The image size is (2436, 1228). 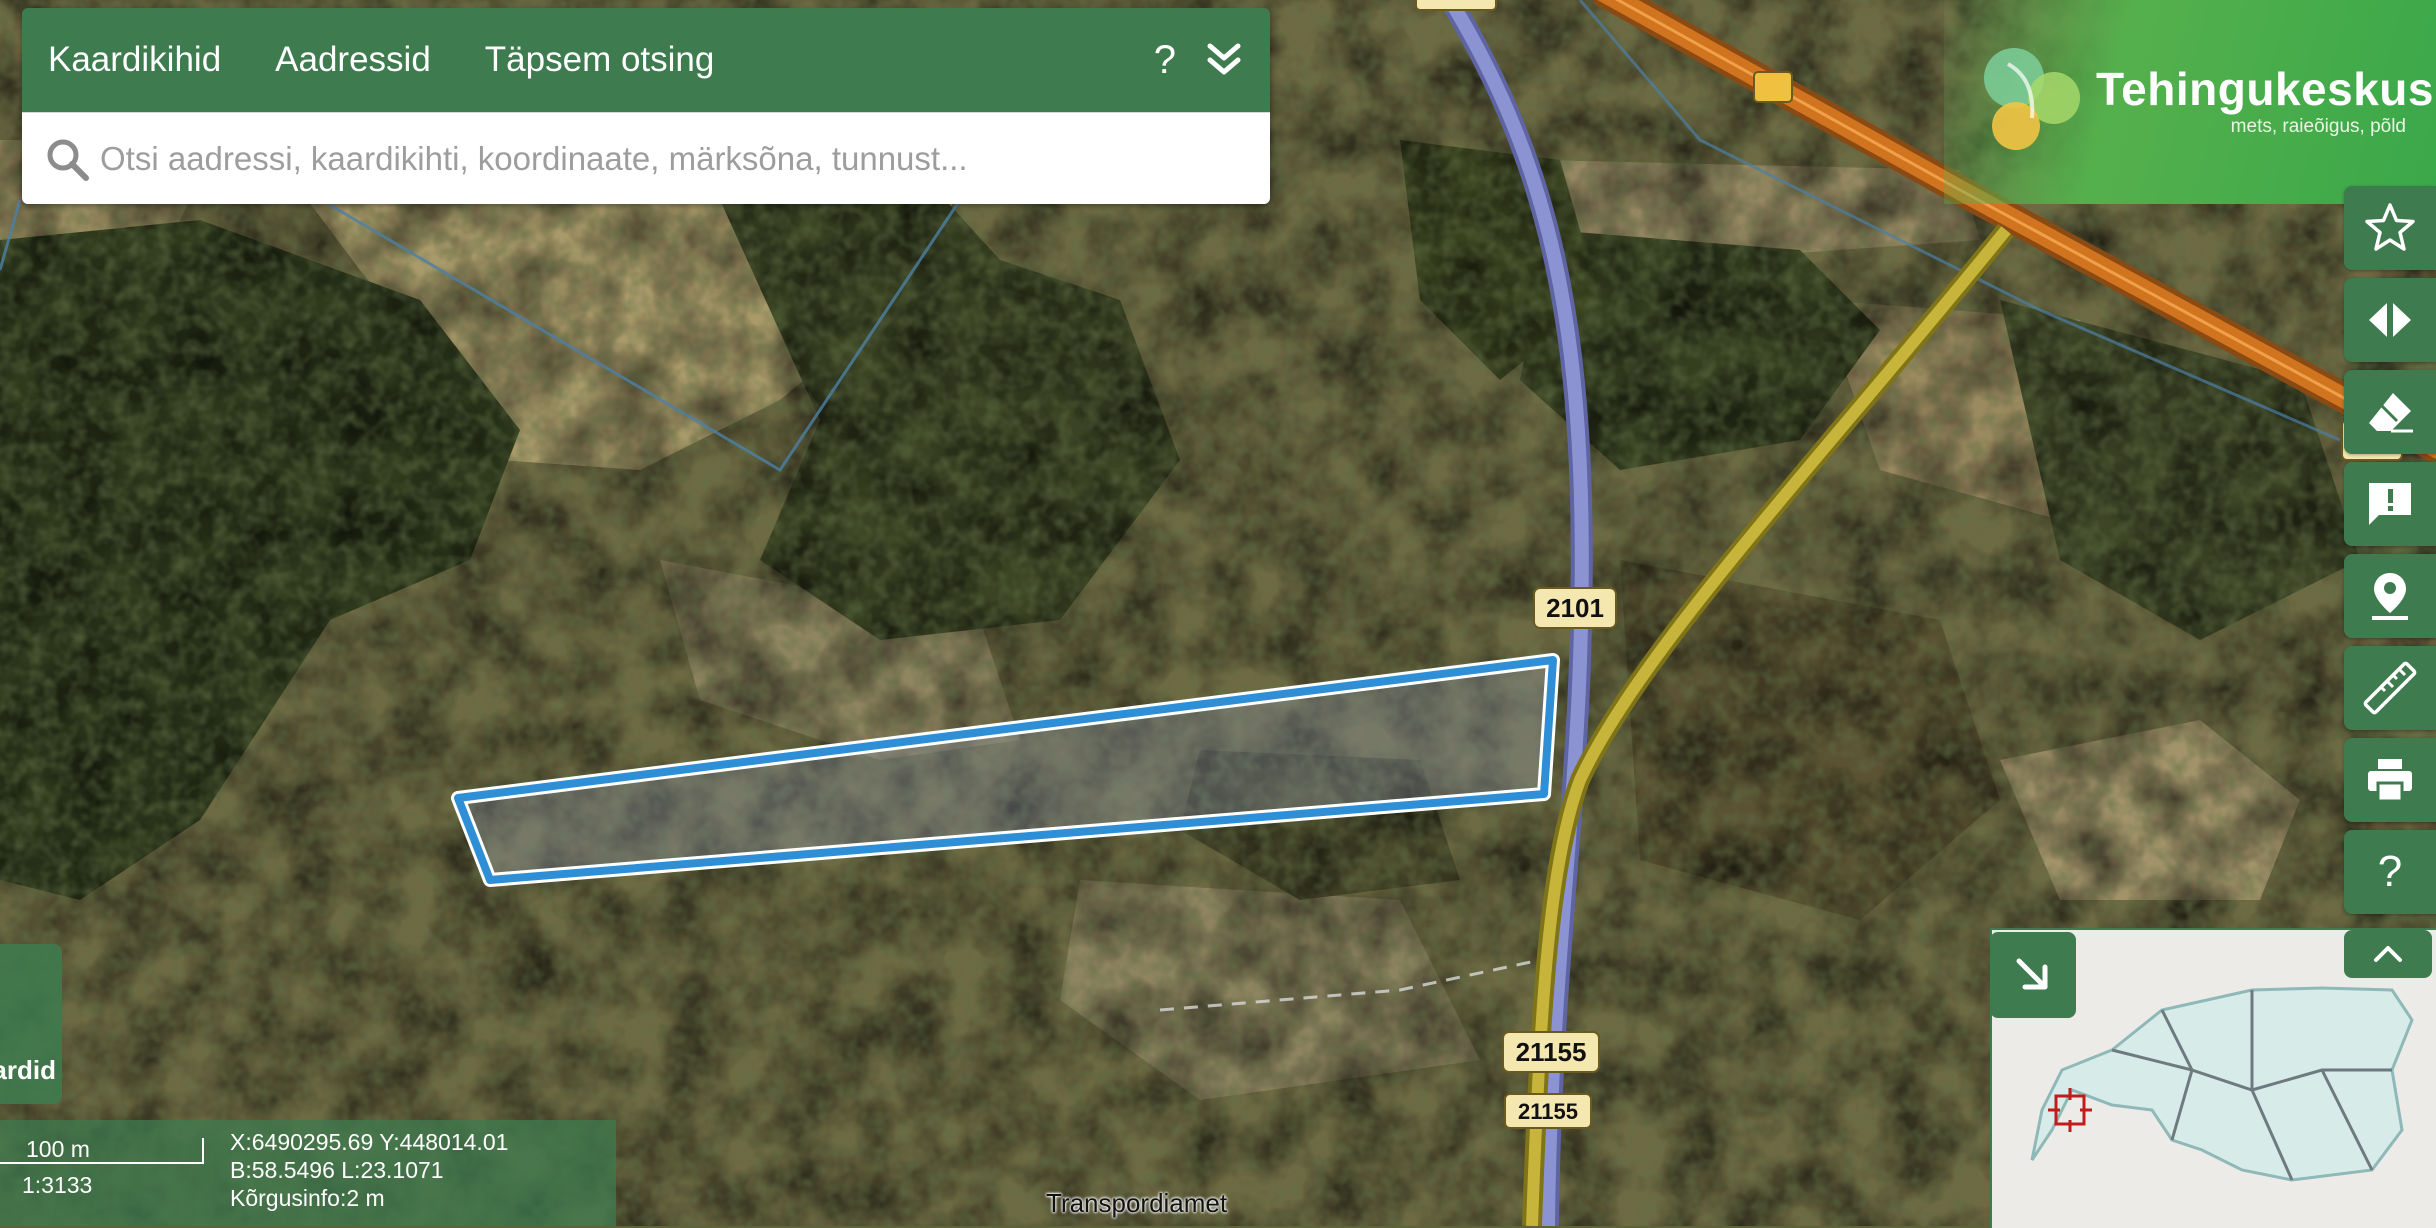 I want to click on print-icon, so click(x=2390, y=781).